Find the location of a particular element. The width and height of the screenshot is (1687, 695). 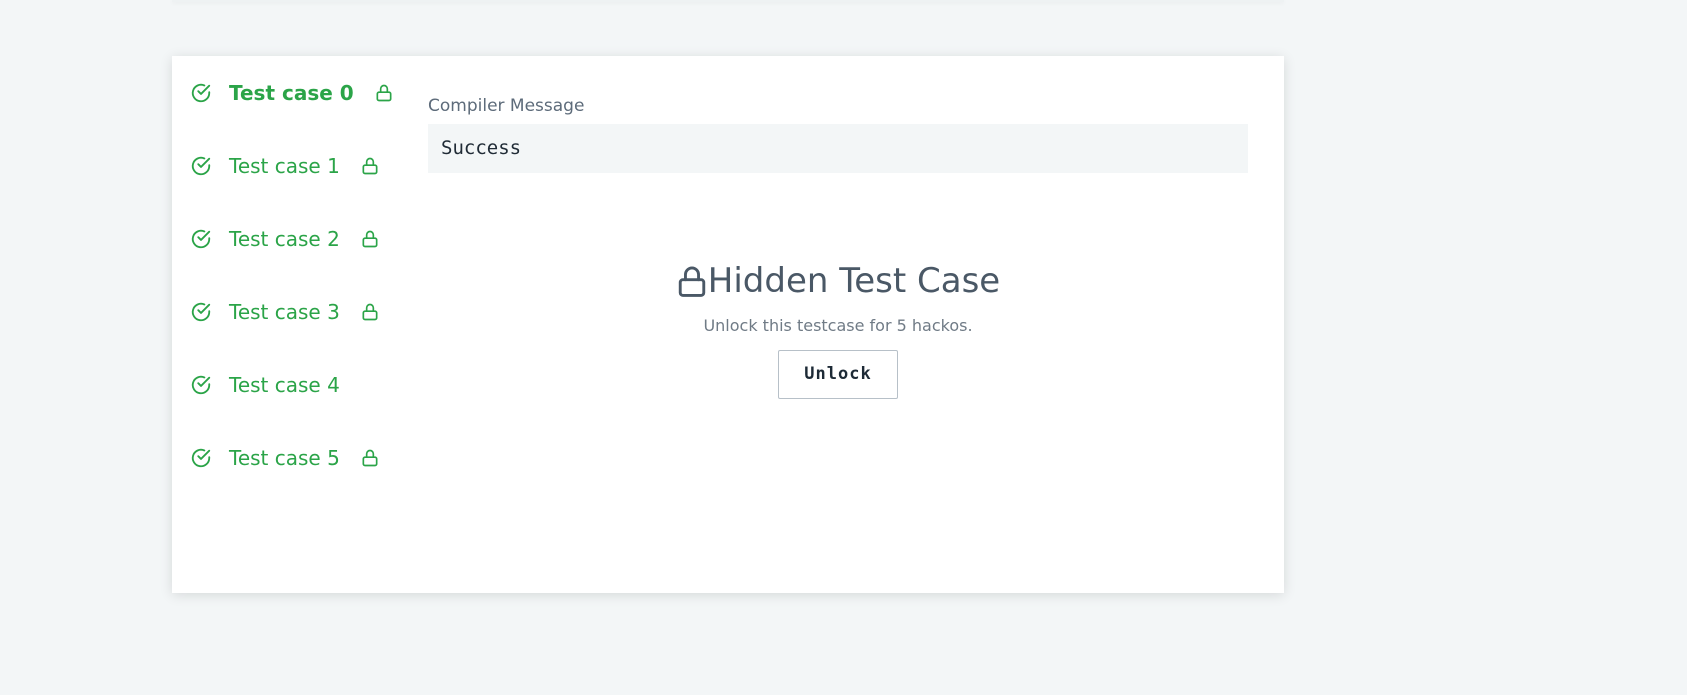

compiler-message-title: Compiler Message is located at coordinates (506, 106).